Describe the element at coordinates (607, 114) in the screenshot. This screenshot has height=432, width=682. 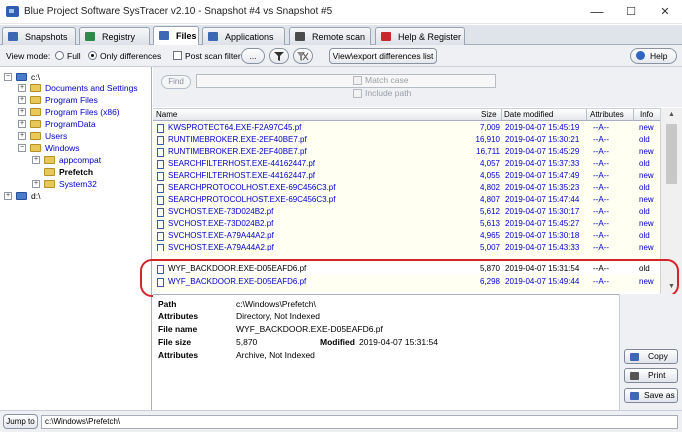
I see `column-header-attributes: Attributes` at that location.